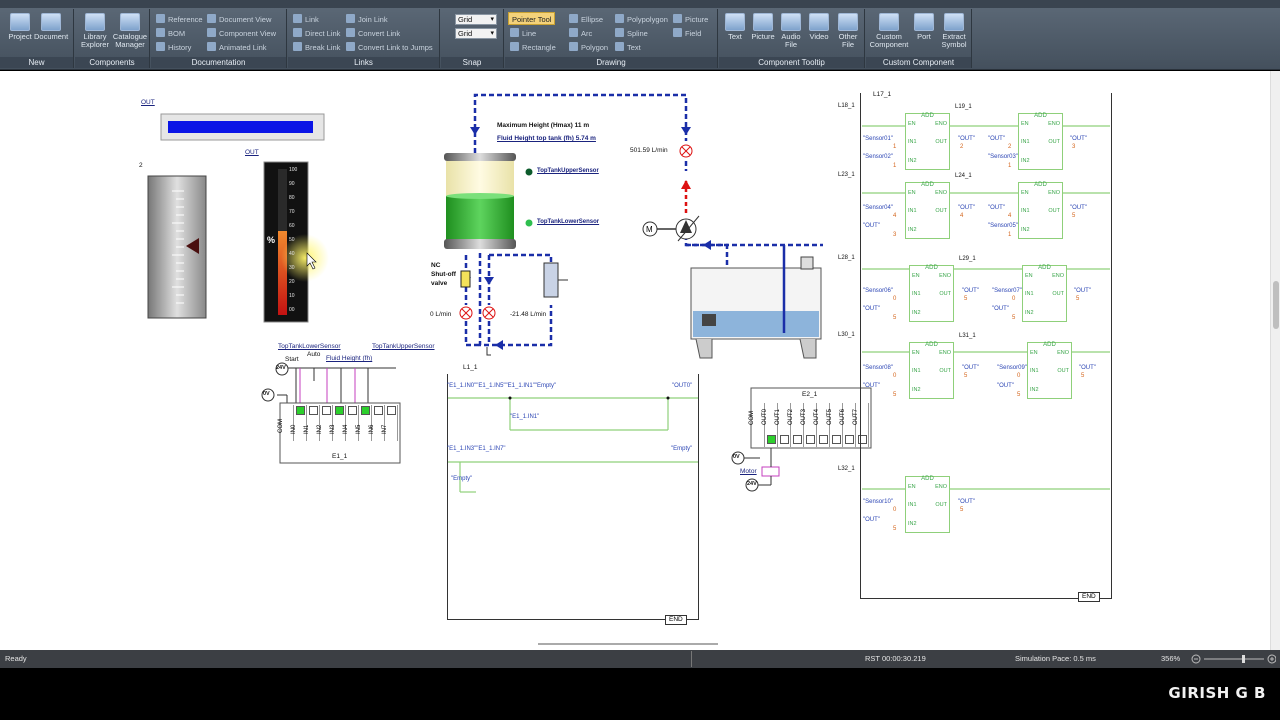  I want to click on input-terminal-in7: IN7, so click(390, 423).